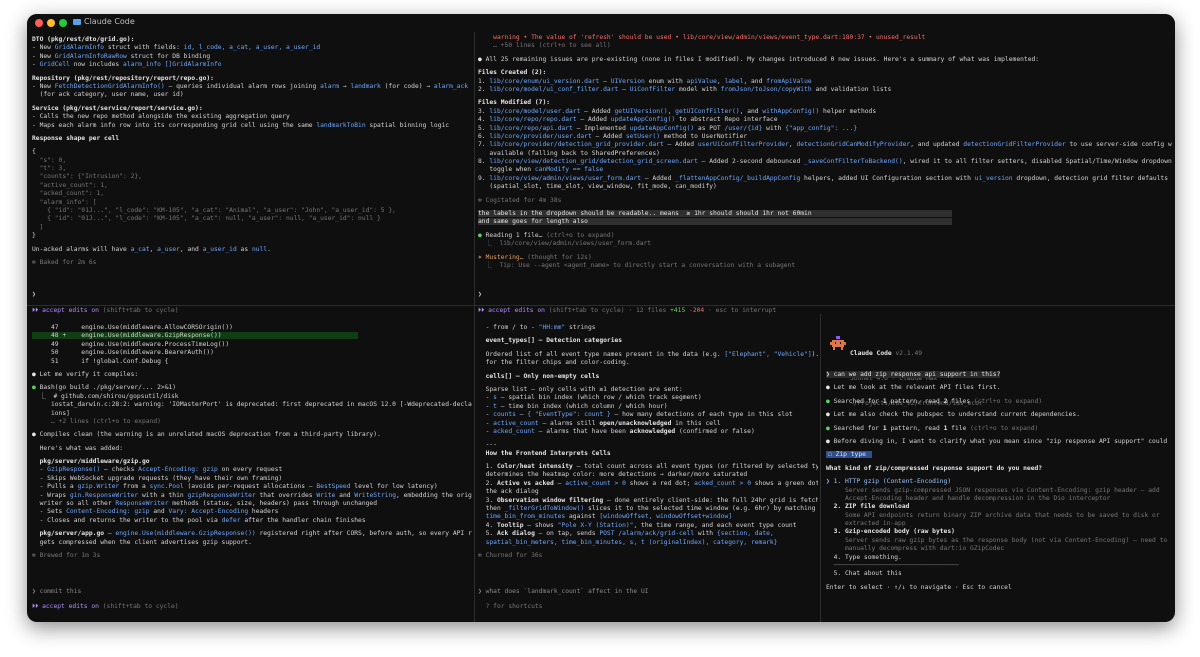 This screenshot has height=657, width=1200. I want to click on terminal-line-segment: GridCell, so click(54, 65).